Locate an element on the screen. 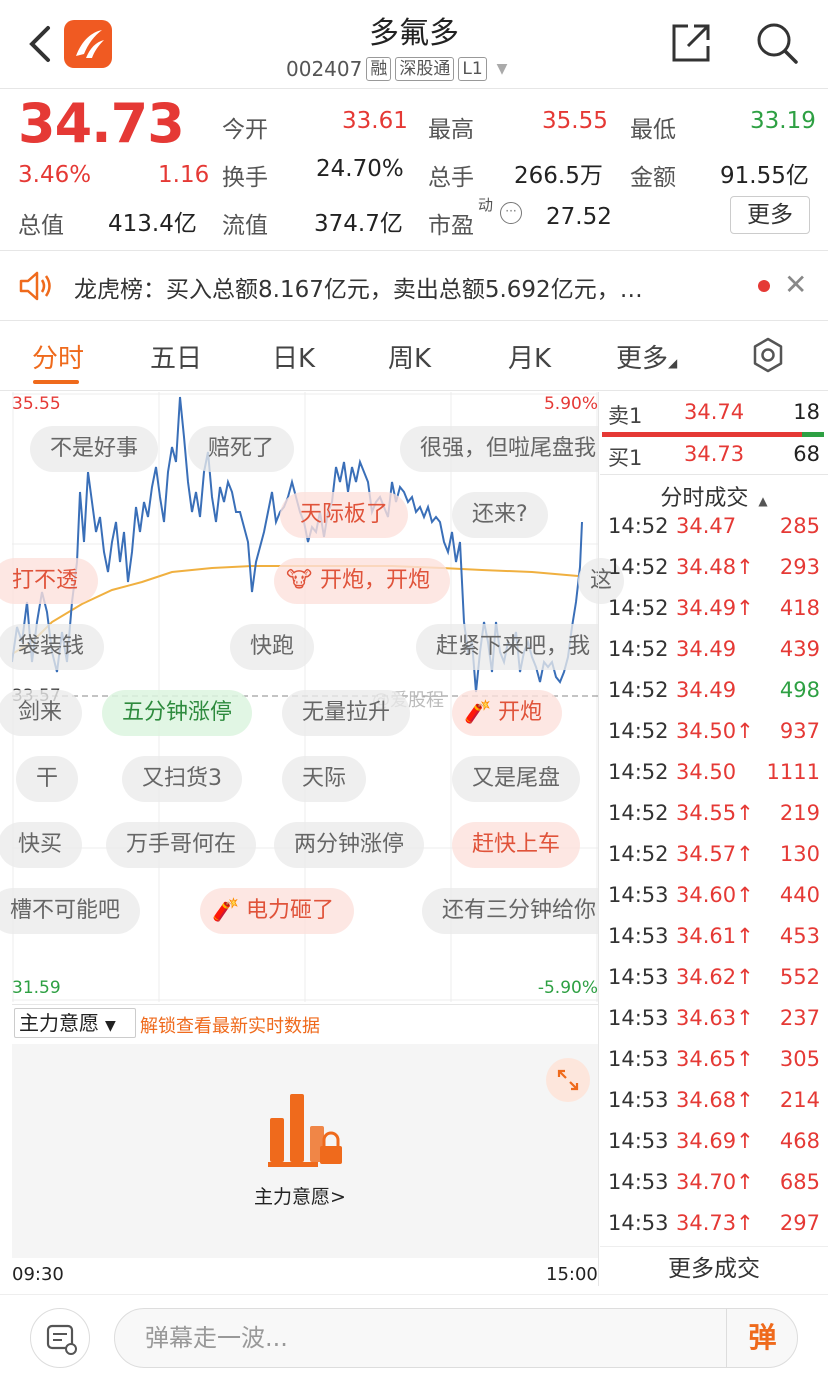 This screenshot has height=1394, width=828. danmu-bubble: 干 is located at coordinates (47, 779).